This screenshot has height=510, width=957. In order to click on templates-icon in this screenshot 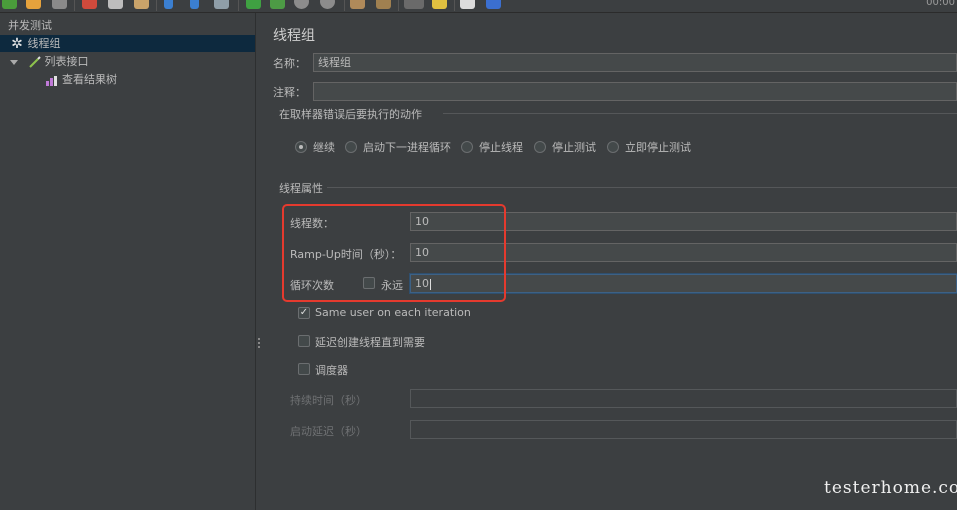, I will do `click(9, 4)`.